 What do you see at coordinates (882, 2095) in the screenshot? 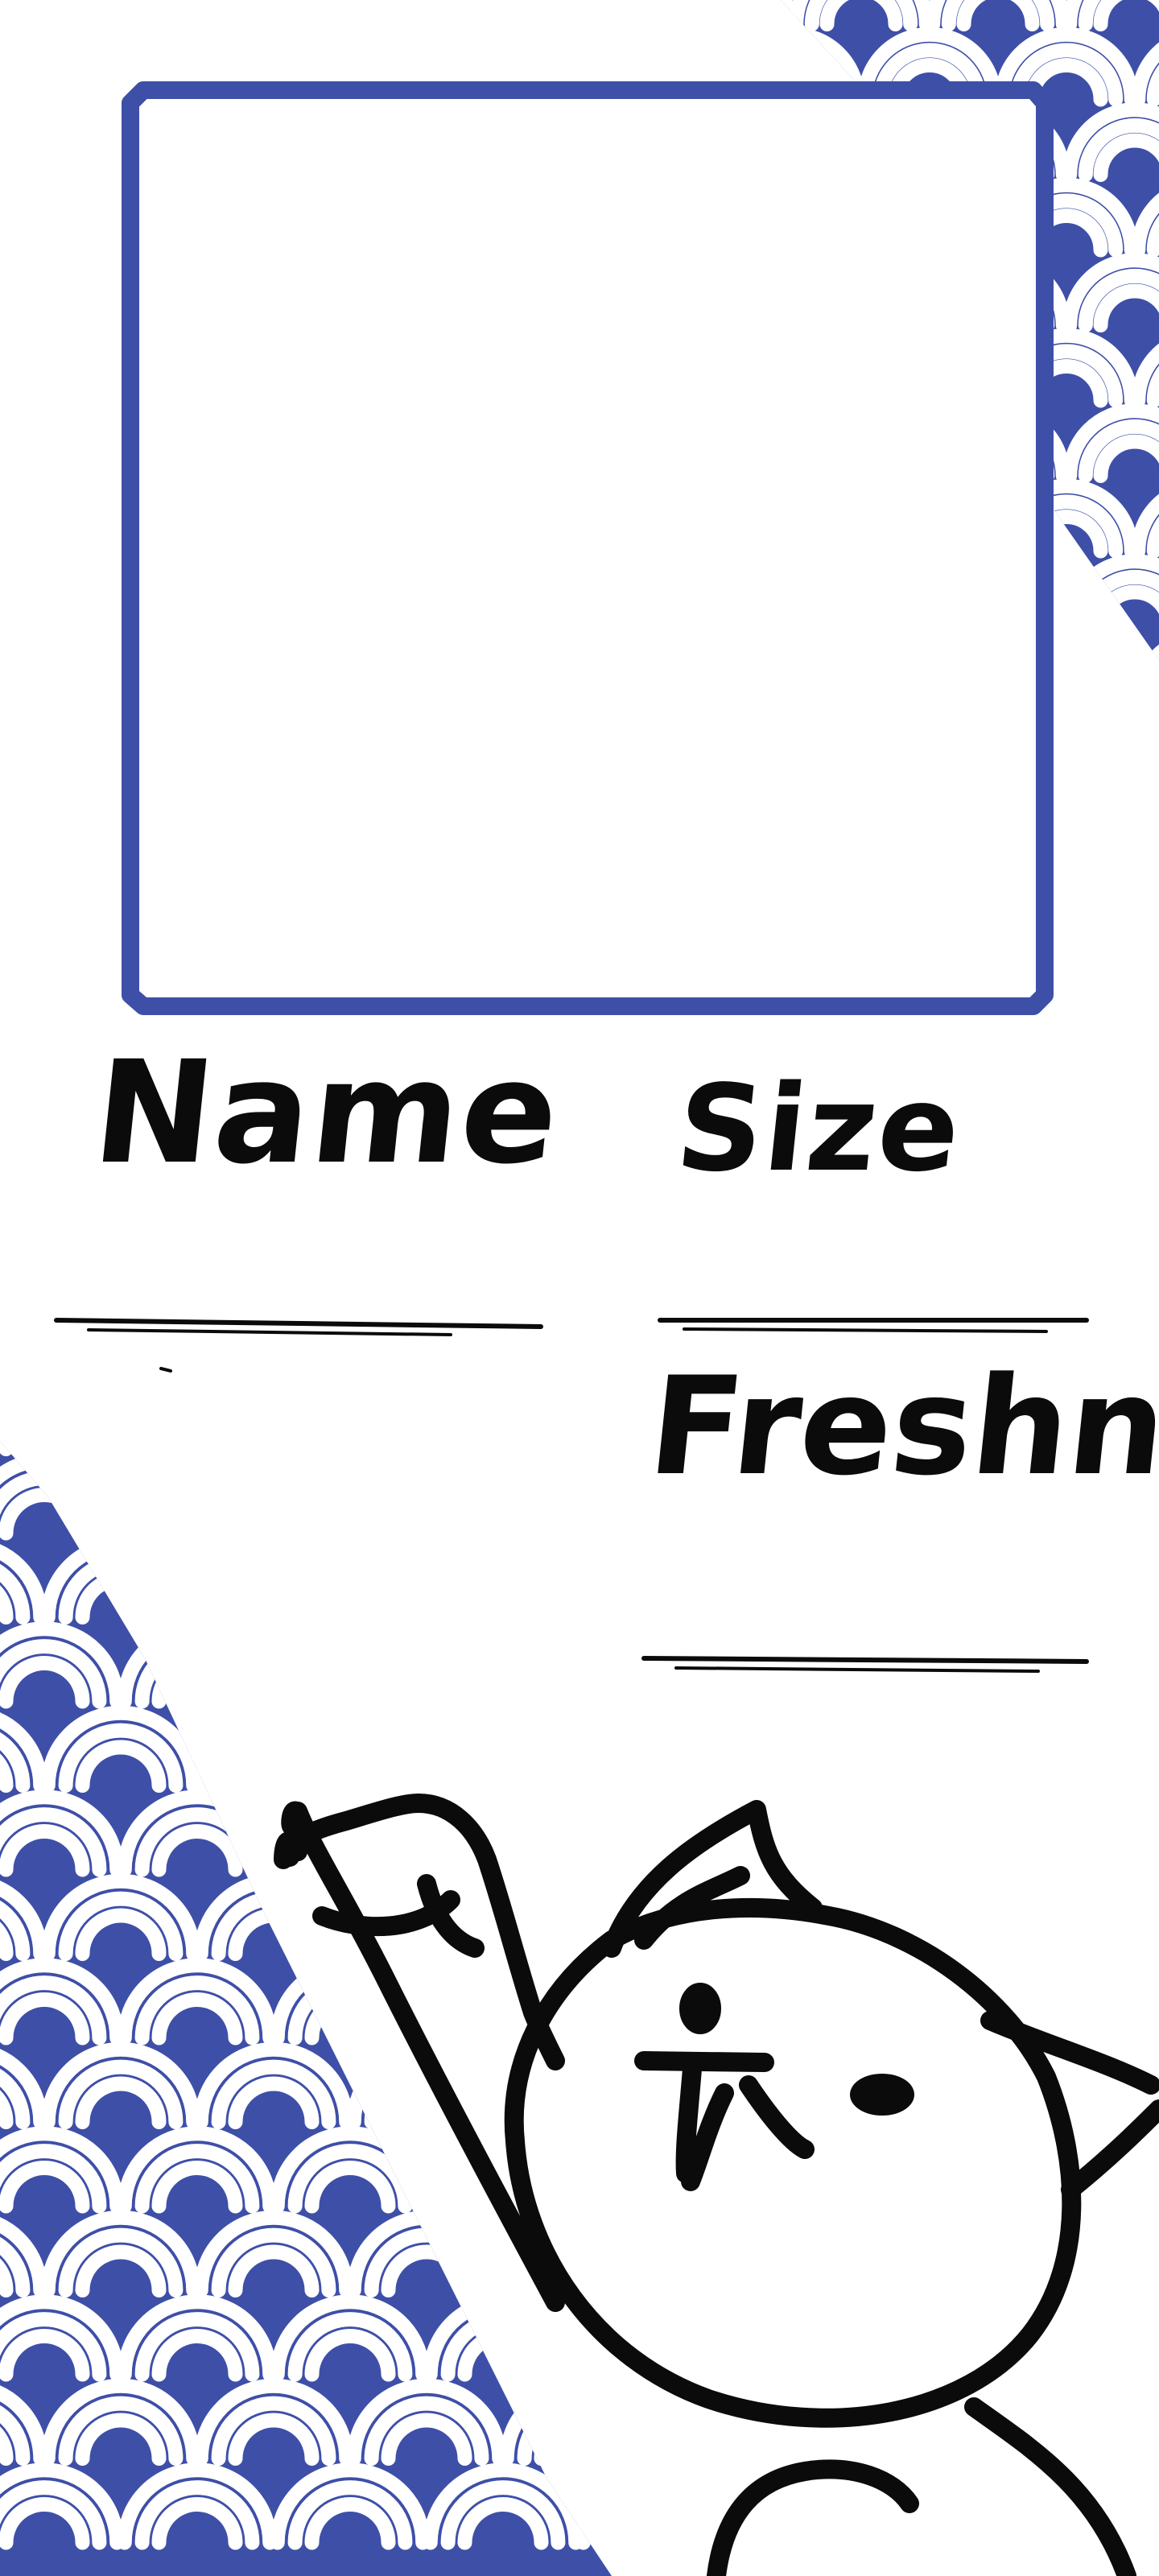
I see `cat-eye-right` at bounding box center [882, 2095].